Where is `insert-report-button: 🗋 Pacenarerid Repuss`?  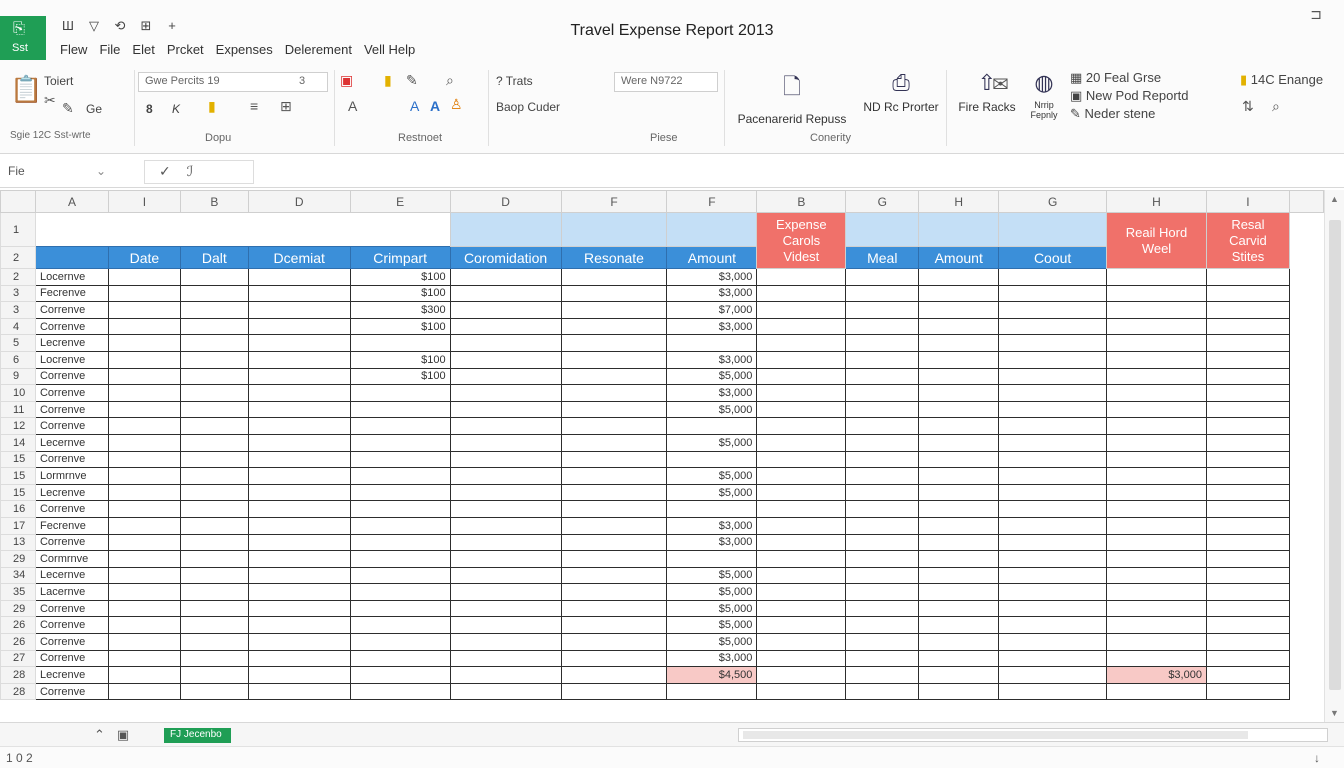 insert-report-button: 🗋 Pacenarerid Repuss is located at coordinates (792, 98).